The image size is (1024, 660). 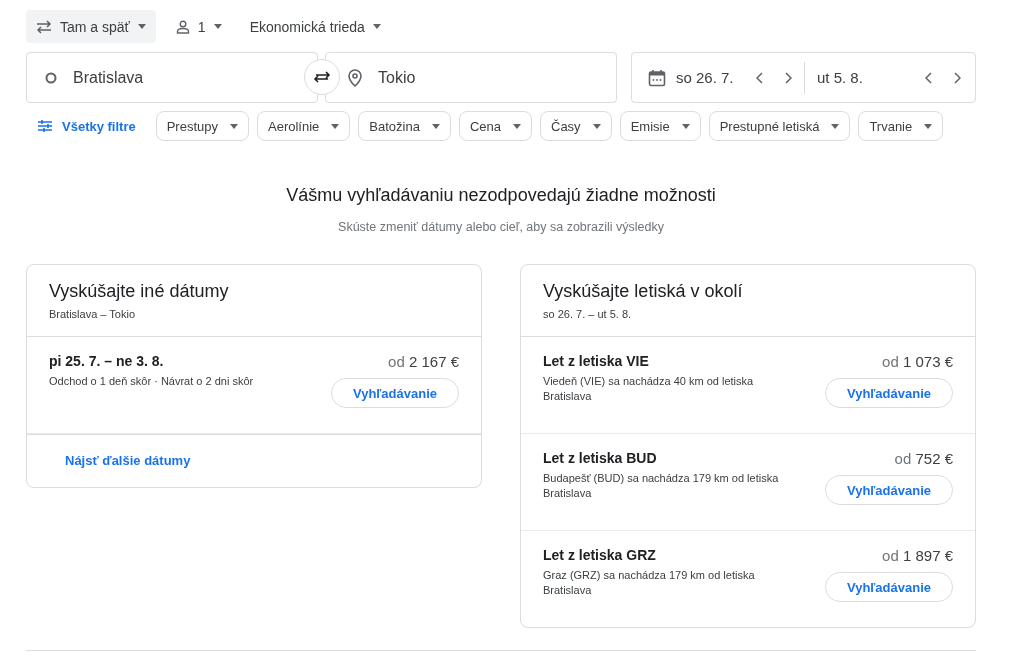 What do you see at coordinates (139, 291) in the screenshot?
I see `card-title: Vyskúšajte iné dátumy` at bounding box center [139, 291].